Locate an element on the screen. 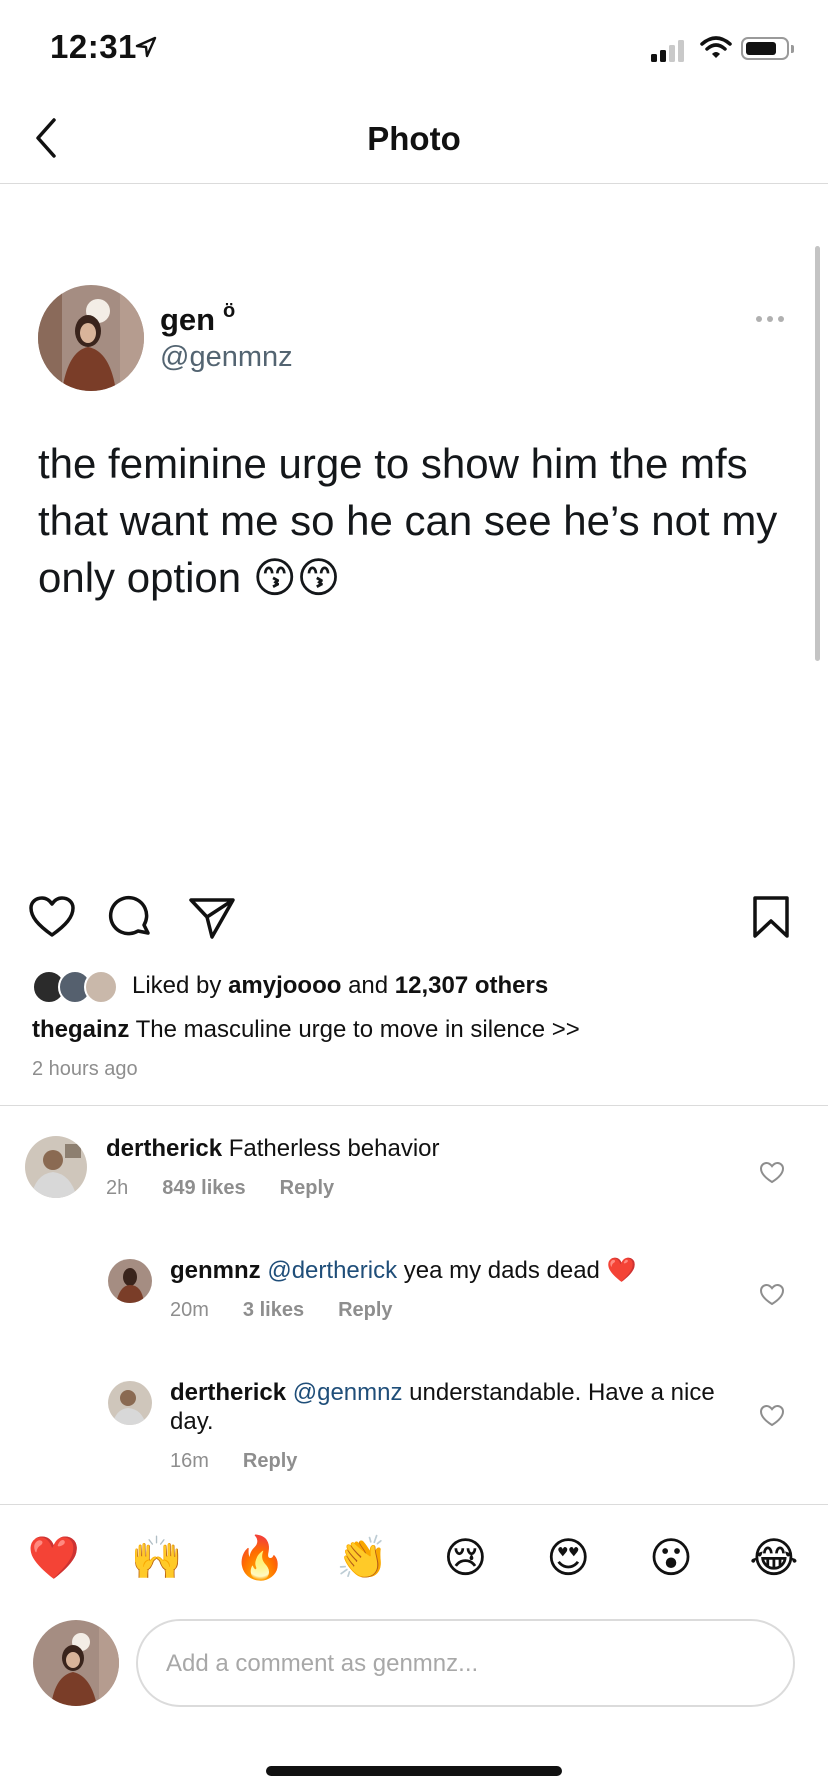 The width and height of the screenshot is (828, 1792). scrollbar is located at coordinates (817, 453).